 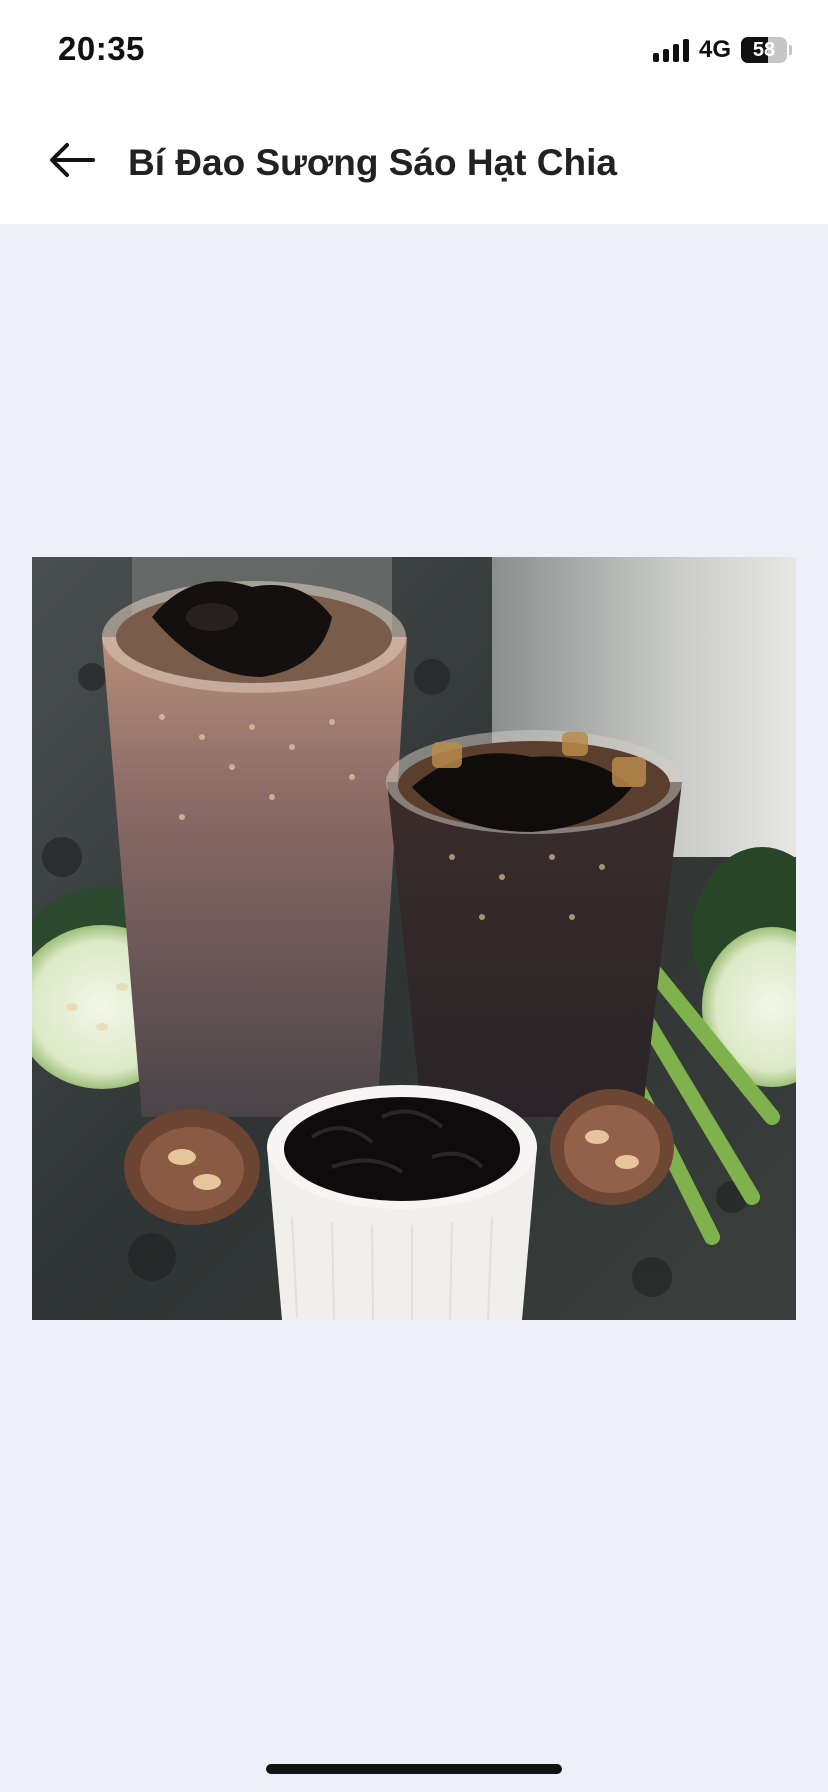 I want to click on back-button, so click(x=72, y=160).